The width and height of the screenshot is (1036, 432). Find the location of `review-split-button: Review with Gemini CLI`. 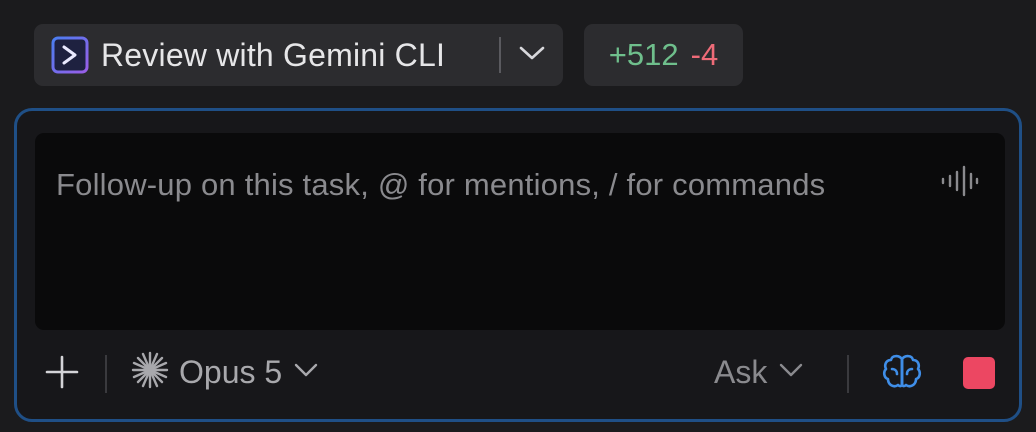

review-split-button: Review with Gemini CLI is located at coordinates (298, 55).